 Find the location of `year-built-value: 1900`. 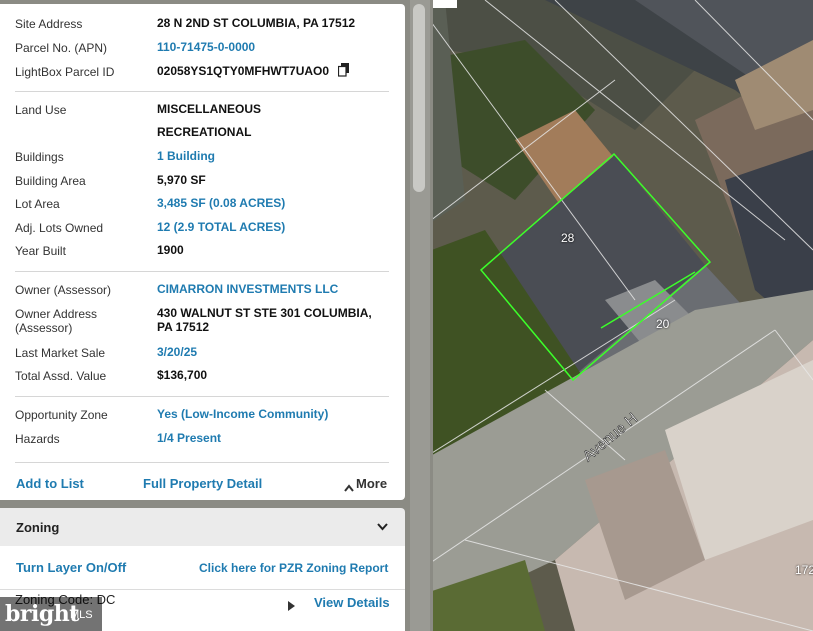

year-built-value: 1900 is located at coordinates (170, 250).